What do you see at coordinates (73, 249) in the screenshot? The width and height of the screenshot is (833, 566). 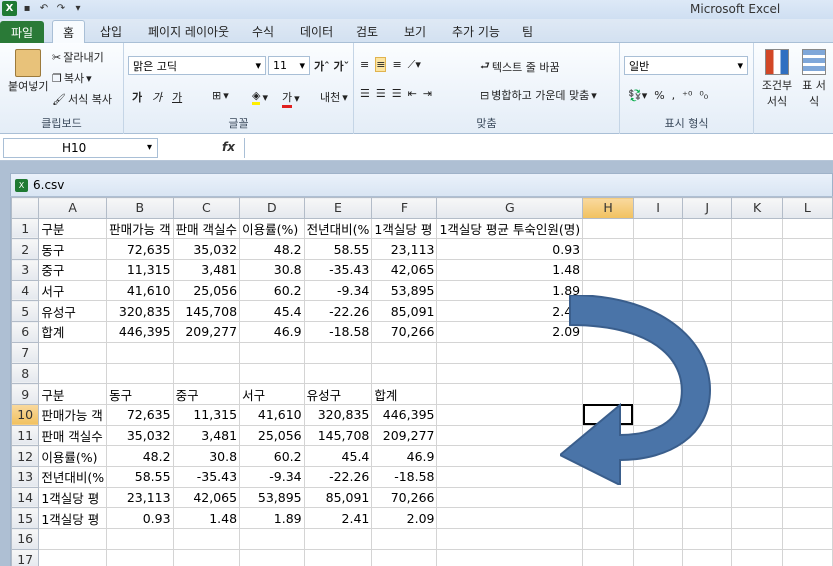 I see `cell-a2: 동구` at bounding box center [73, 249].